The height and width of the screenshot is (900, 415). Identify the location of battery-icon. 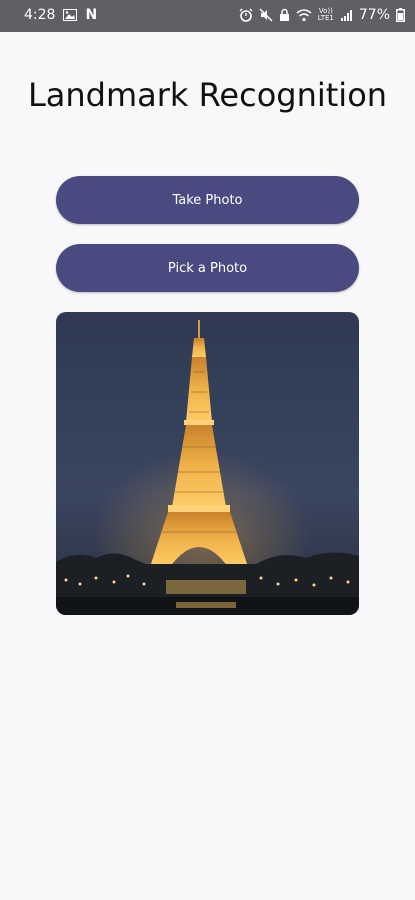
(400, 15).